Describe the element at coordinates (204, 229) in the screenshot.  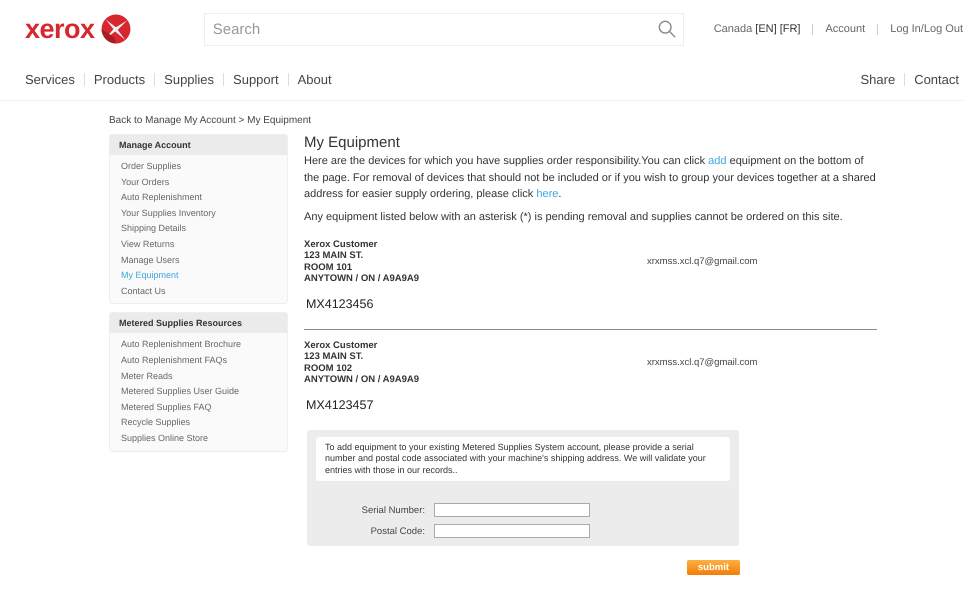
I see `sidebar-link: Shipping Details` at that location.